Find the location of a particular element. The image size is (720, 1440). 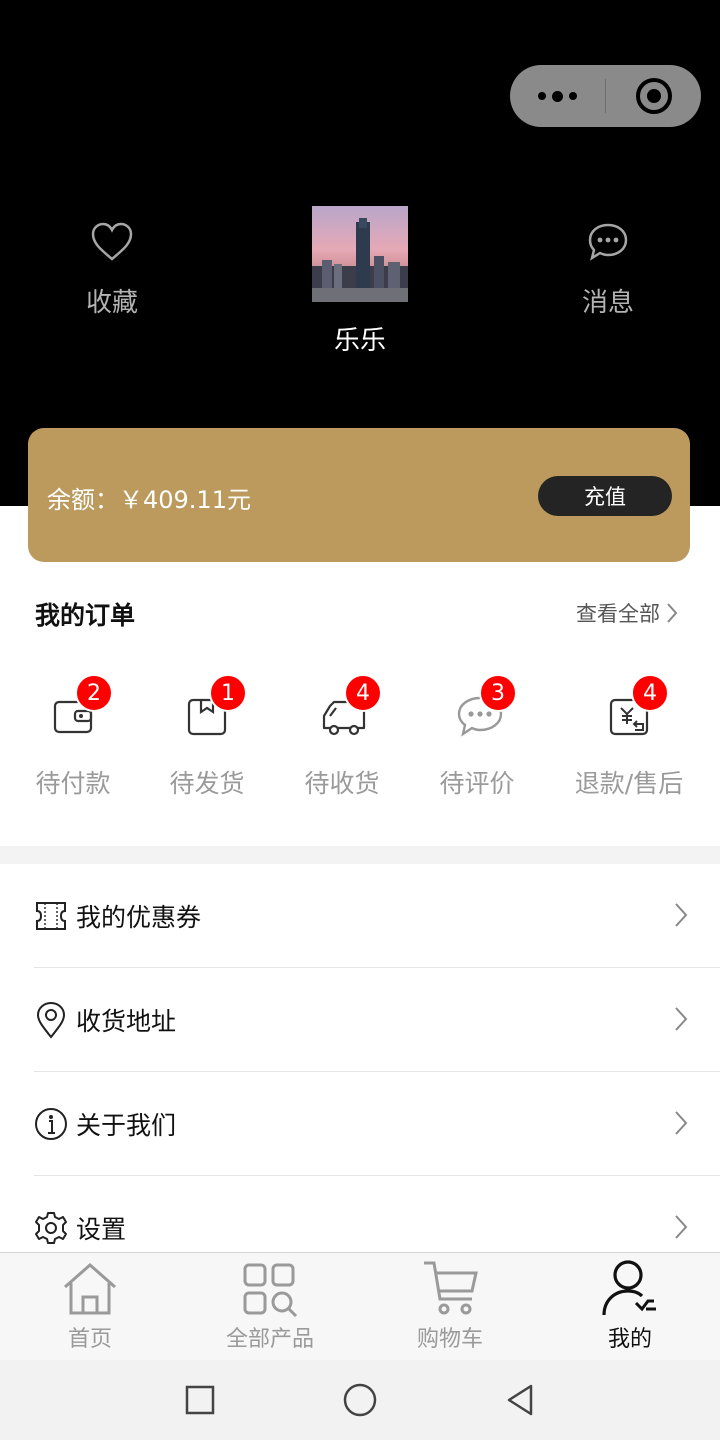

user-icon is located at coordinates (629, 1288).